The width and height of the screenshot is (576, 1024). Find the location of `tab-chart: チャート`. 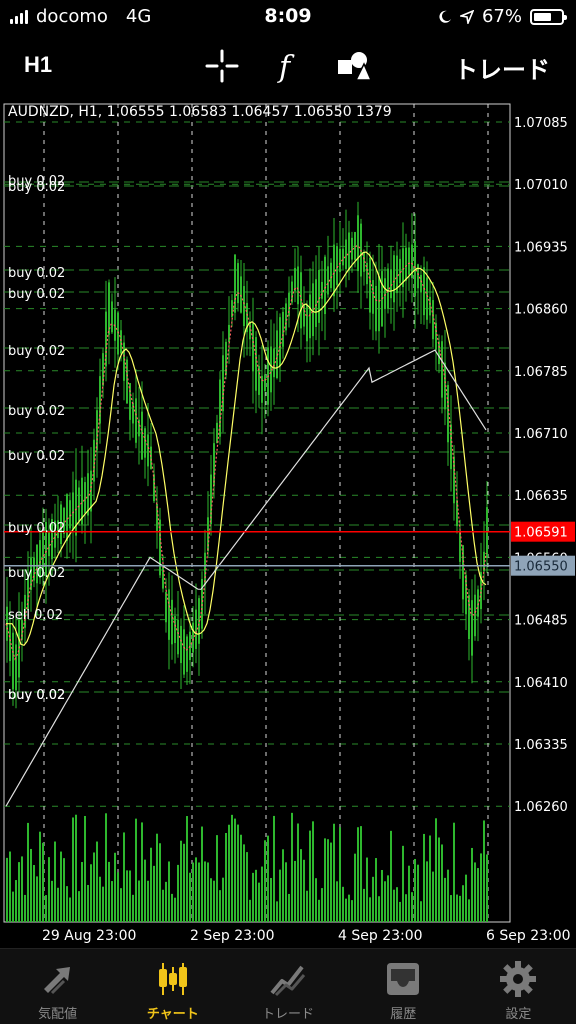

tab-chart: チャート is located at coordinates (172, 986).